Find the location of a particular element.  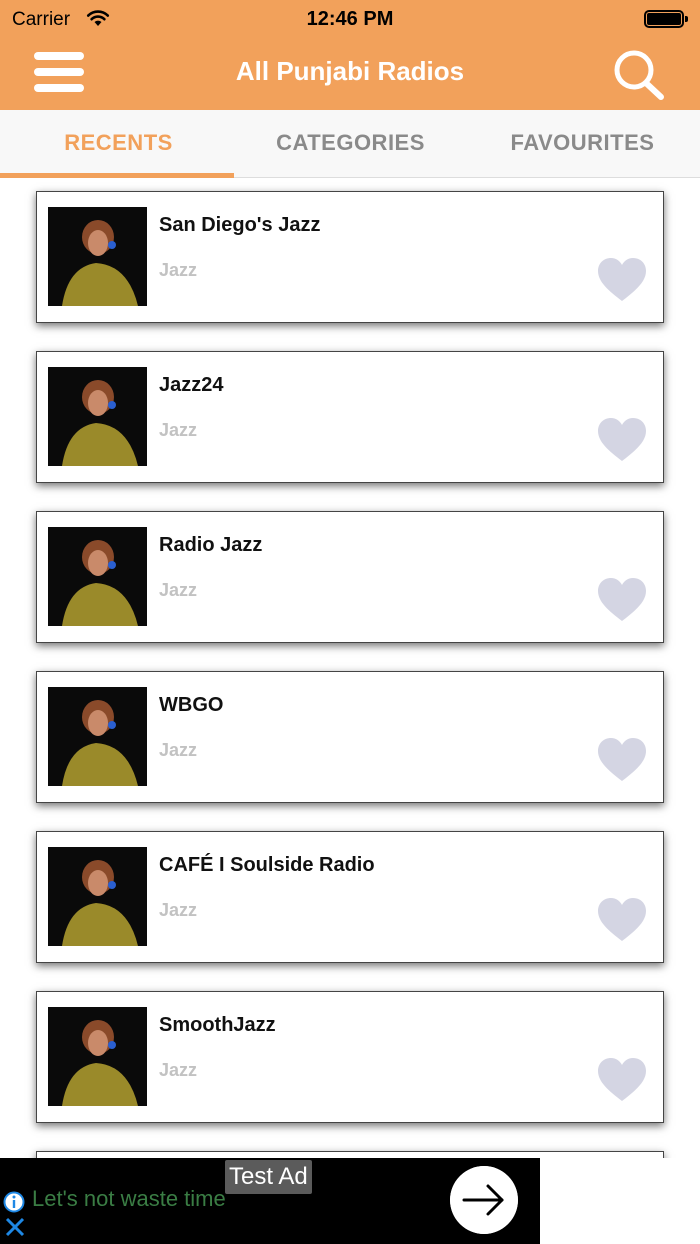

ad-text: Let's not waste time is located at coordinates (129, 1198).